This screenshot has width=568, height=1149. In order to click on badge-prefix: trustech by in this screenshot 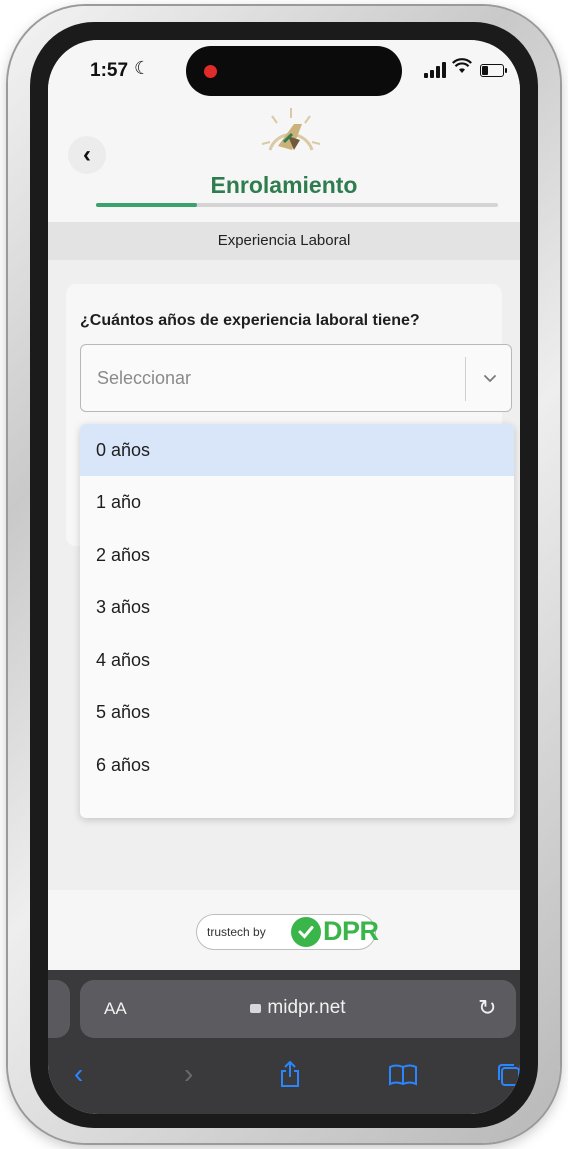, I will do `click(236, 932)`.